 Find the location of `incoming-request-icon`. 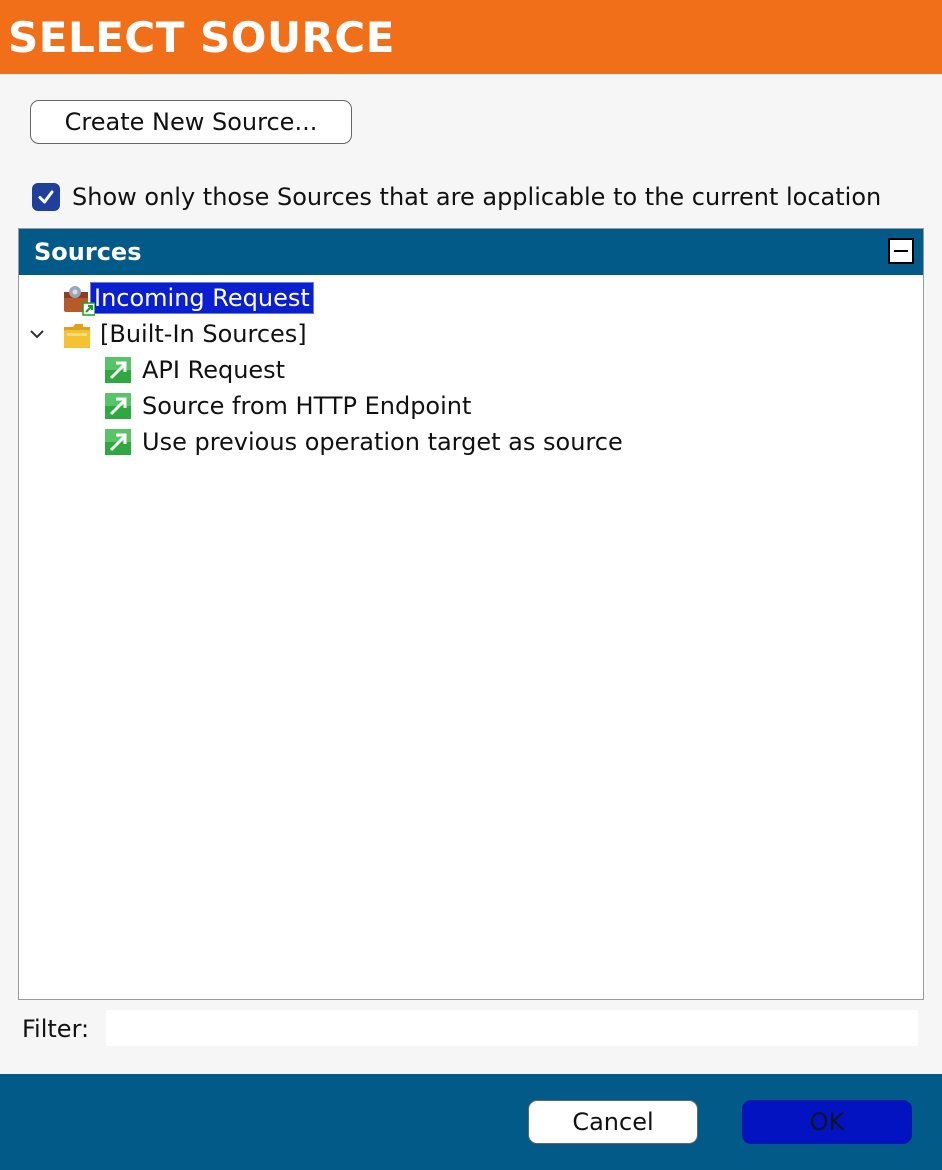

incoming-request-icon is located at coordinates (78, 299).